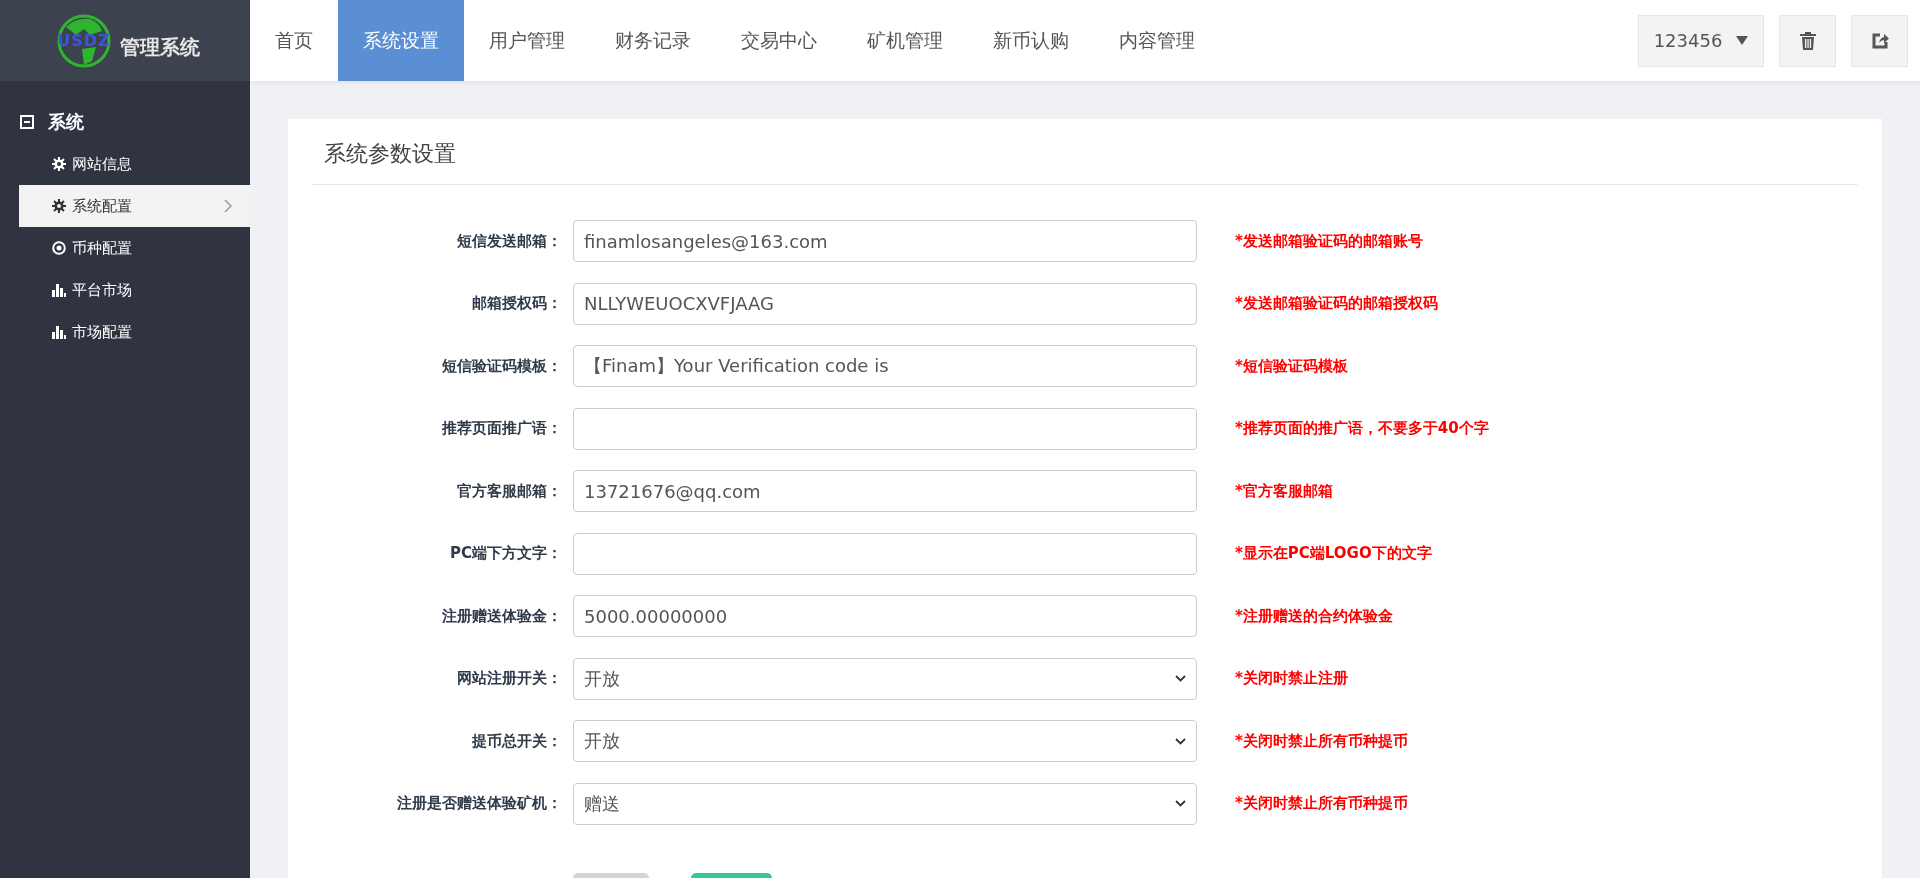 This screenshot has height=878, width=1920. Describe the element at coordinates (885, 803) in the screenshot. I see `select-field: 赠送` at that location.